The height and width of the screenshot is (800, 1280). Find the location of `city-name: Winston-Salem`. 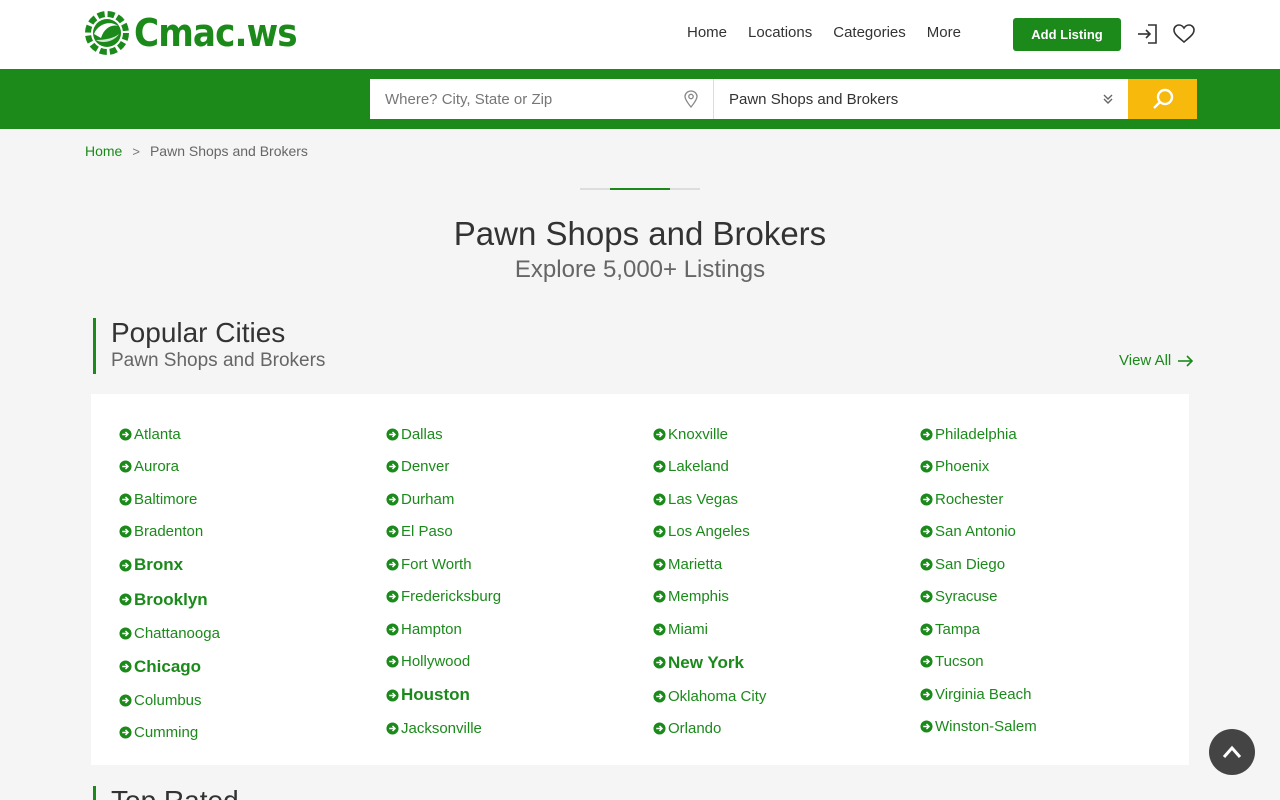

city-name: Winston-Salem is located at coordinates (986, 727).